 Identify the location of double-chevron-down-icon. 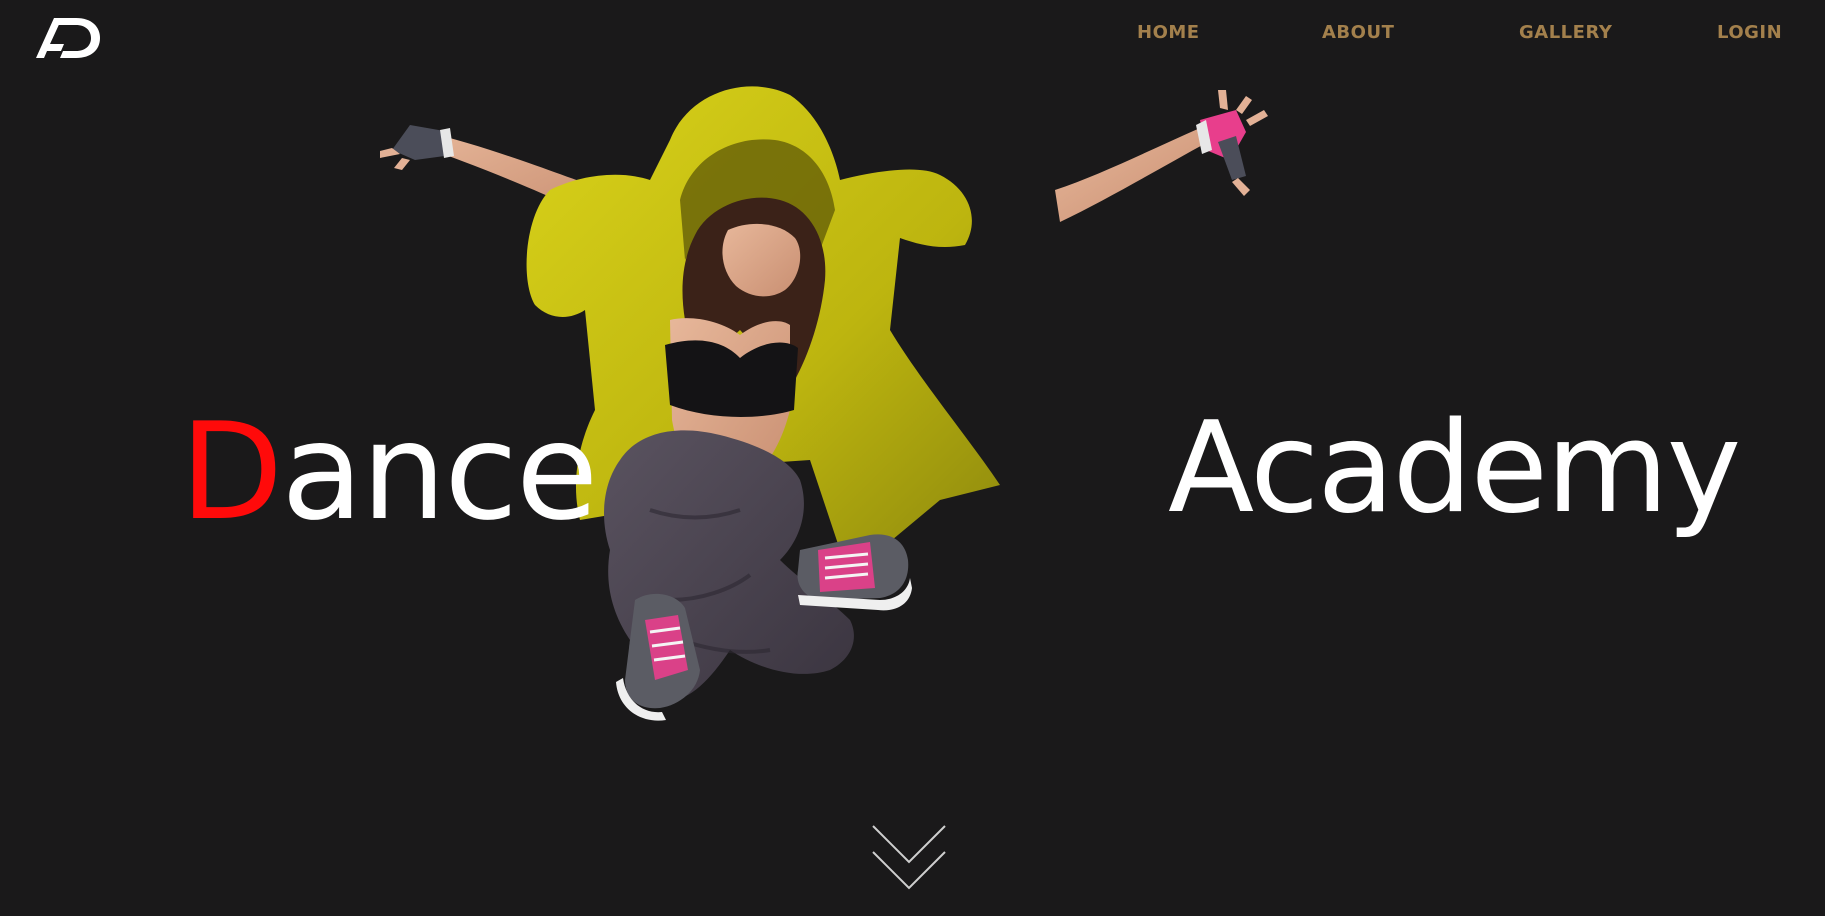
(909, 858).